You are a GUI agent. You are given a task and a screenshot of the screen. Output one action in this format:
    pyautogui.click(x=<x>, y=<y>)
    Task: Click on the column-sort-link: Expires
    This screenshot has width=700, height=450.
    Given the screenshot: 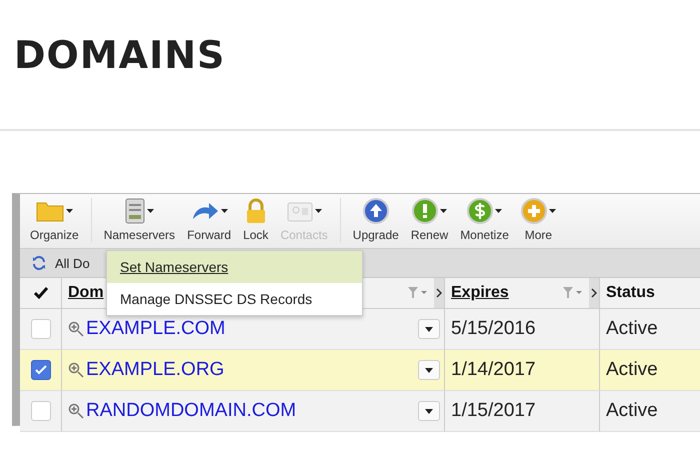 What is the action you would take?
    pyautogui.click(x=480, y=293)
    